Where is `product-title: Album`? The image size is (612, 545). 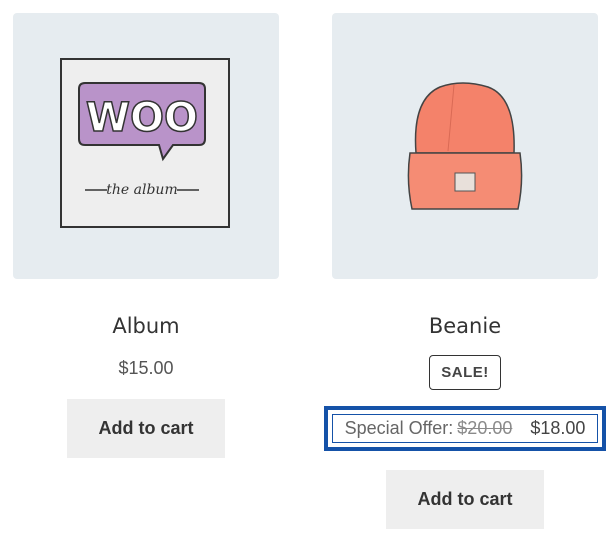
product-title: Album is located at coordinates (146, 326).